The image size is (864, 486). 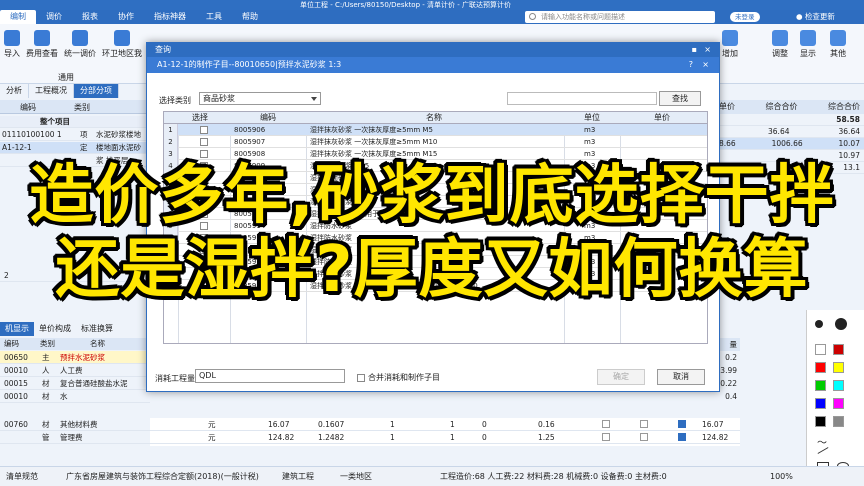 What do you see at coordinates (126, 17) in the screenshot?
I see `menu-collab: 协作` at bounding box center [126, 17].